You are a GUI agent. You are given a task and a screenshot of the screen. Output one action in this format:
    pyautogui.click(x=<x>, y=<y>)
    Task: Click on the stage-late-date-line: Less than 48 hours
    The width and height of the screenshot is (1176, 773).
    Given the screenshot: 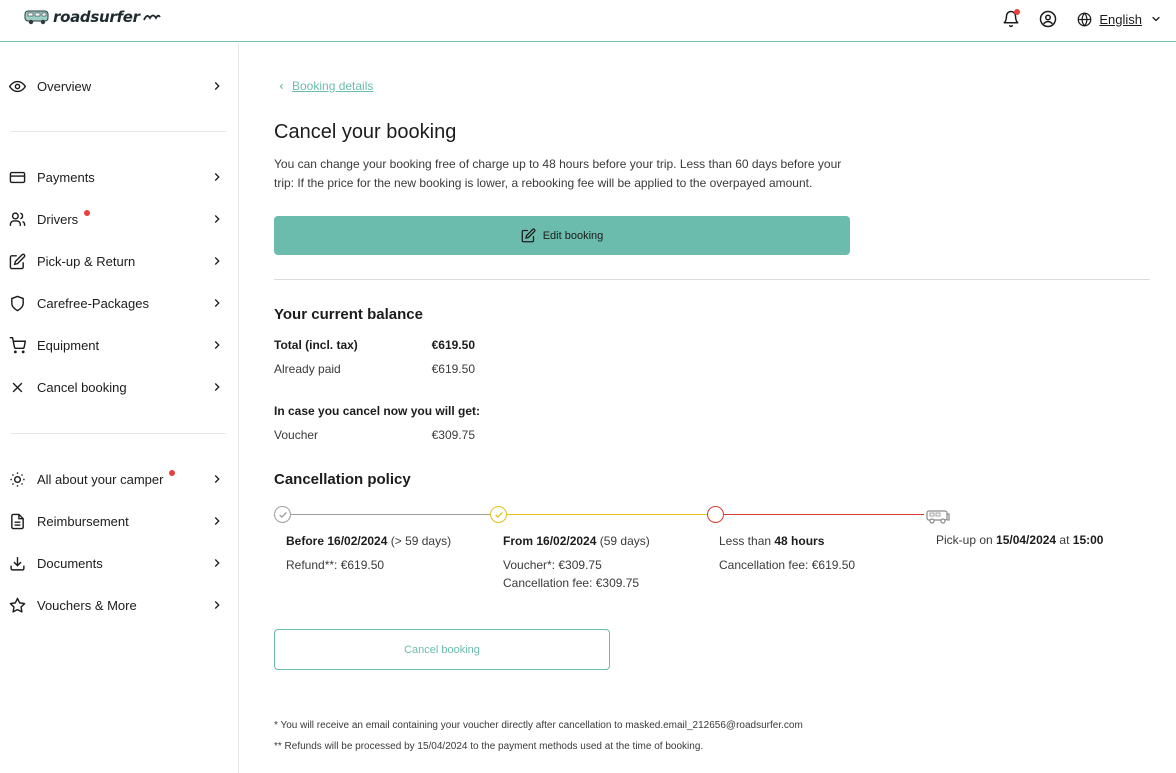 What is the action you would take?
    pyautogui.click(x=787, y=541)
    